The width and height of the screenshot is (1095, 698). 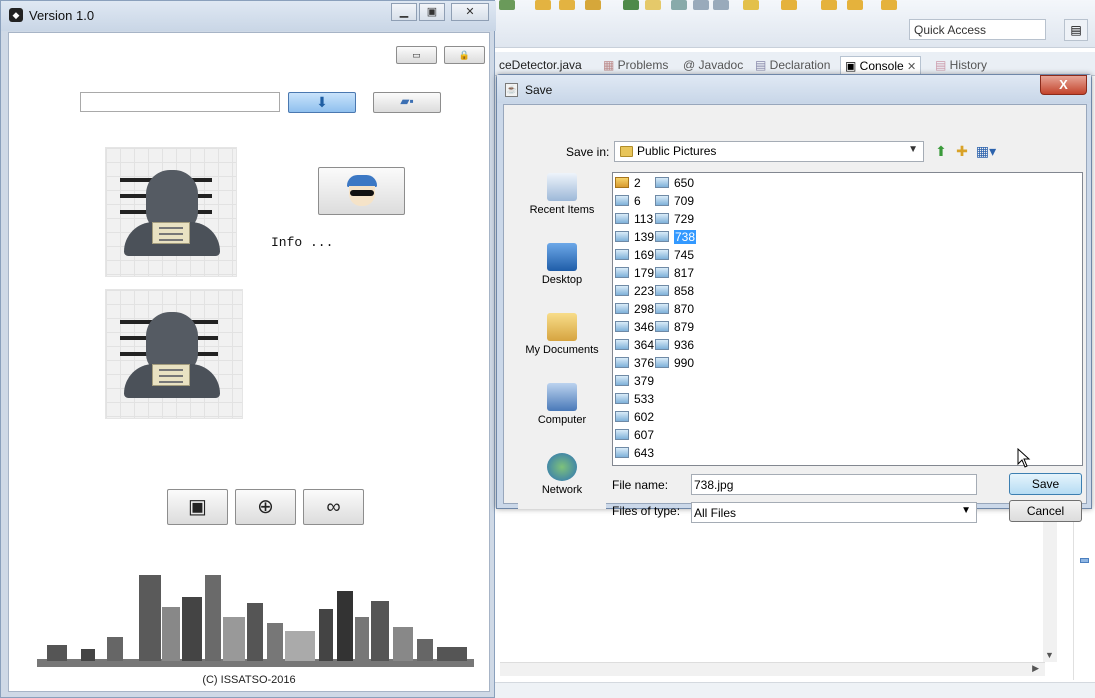 What do you see at coordinates (674, 219) in the screenshot?
I see `file-item: 729` at bounding box center [674, 219].